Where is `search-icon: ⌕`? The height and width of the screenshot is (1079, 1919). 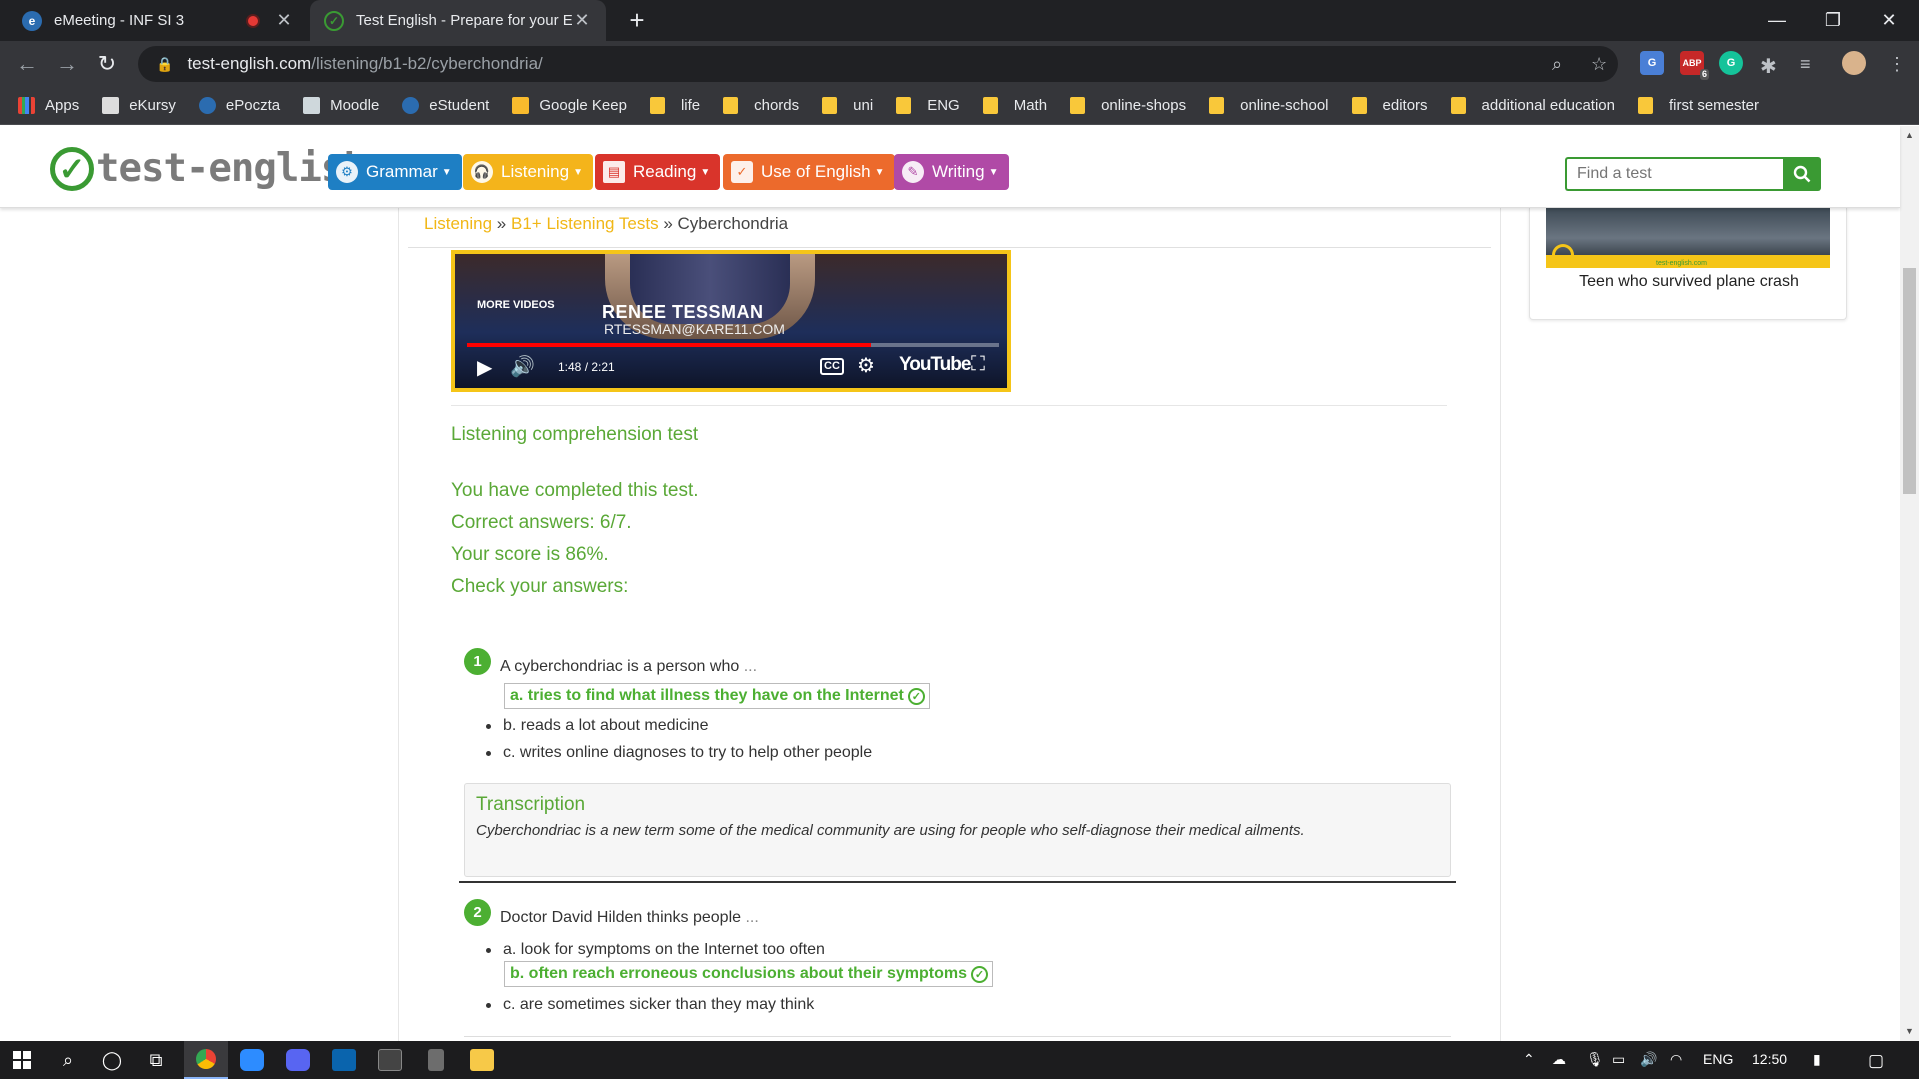
search-icon: ⌕ is located at coordinates (68, 1060).